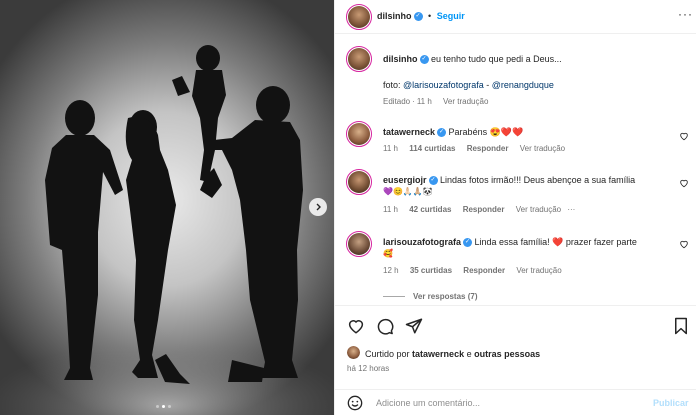 This screenshot has width=696, height=415. Describe the element at coordinates (368, 368) in the screenshot. I see `post-timestamp: há 12 horas` at that location.